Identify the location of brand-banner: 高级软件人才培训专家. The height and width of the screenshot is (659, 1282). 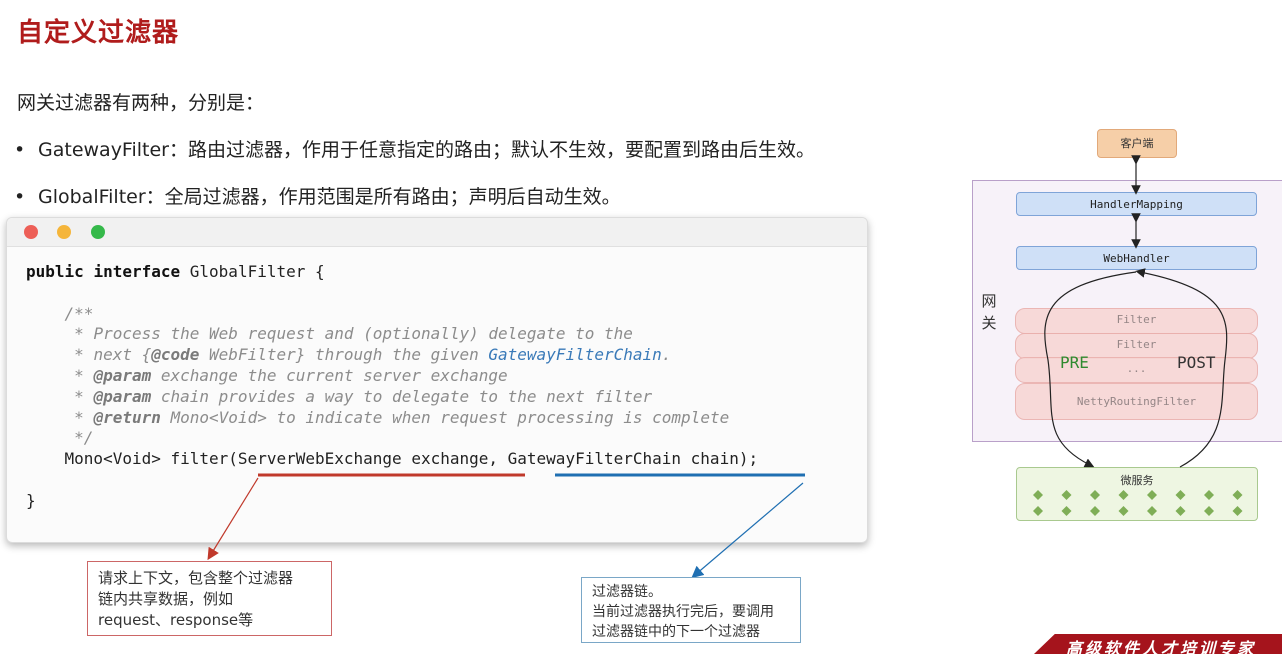
(1158, 644).